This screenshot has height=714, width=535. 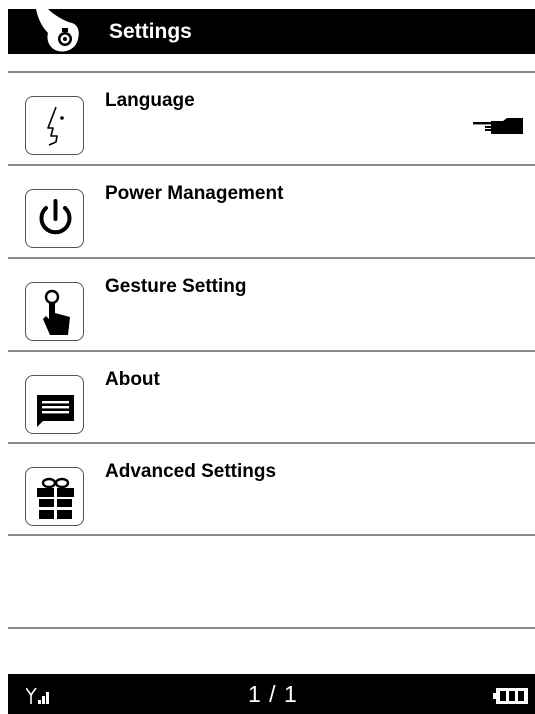 What do you see at coordinates (271, 119) in the screenshot?
I see `menu-item-language: Language` at bounding box center [271, 119].